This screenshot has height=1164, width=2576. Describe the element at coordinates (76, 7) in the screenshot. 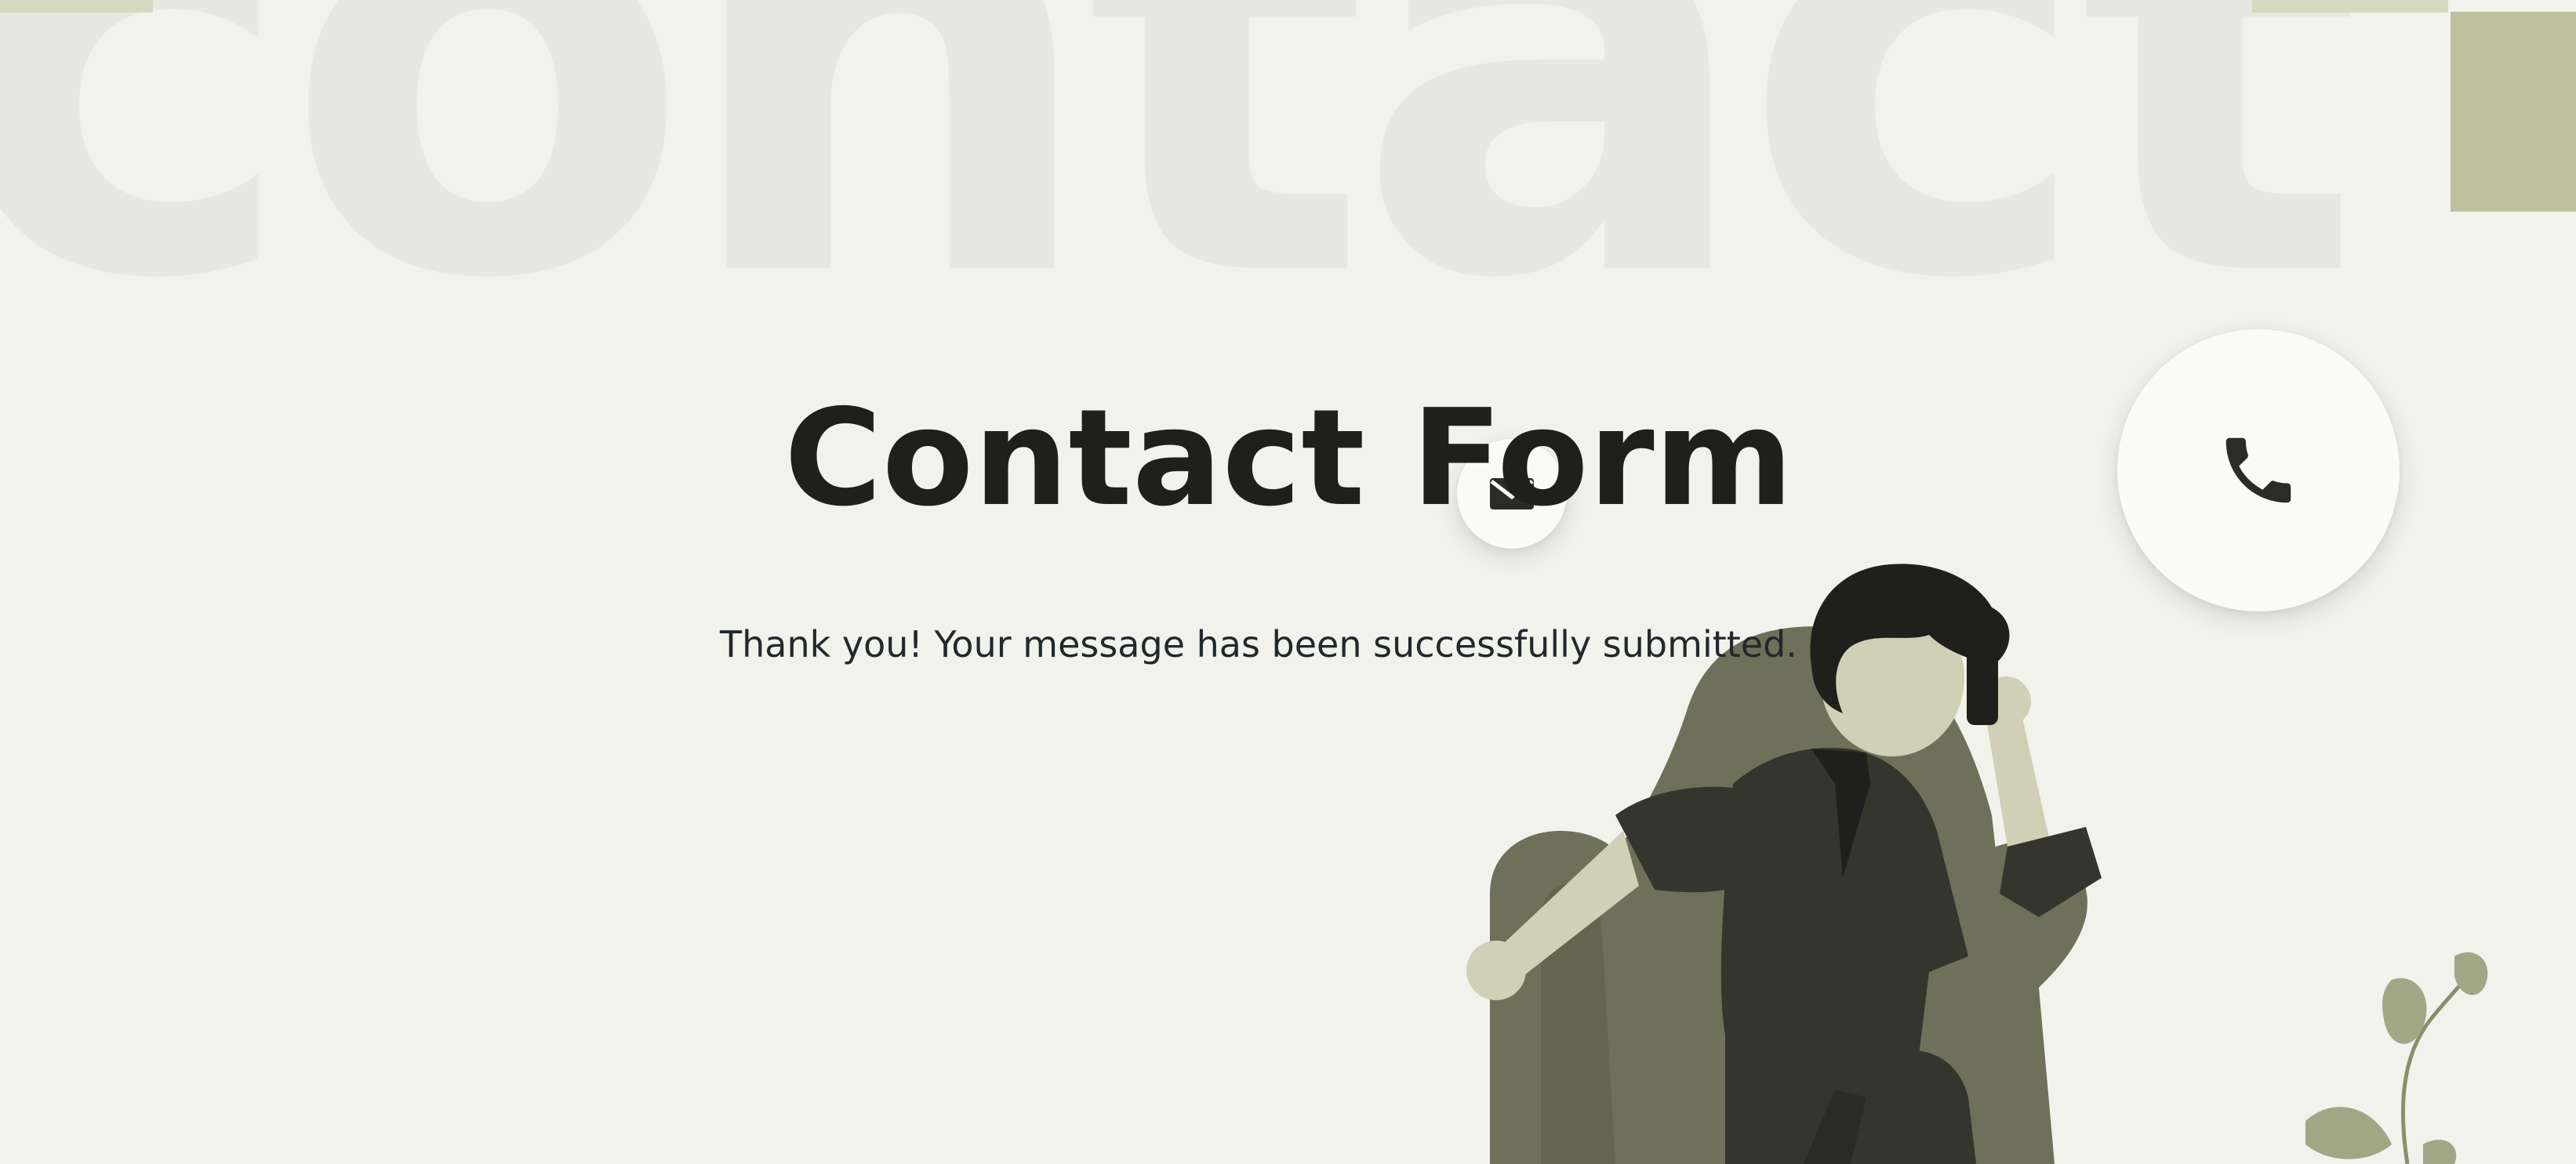

I see `decorative-block-top-left` at that location.